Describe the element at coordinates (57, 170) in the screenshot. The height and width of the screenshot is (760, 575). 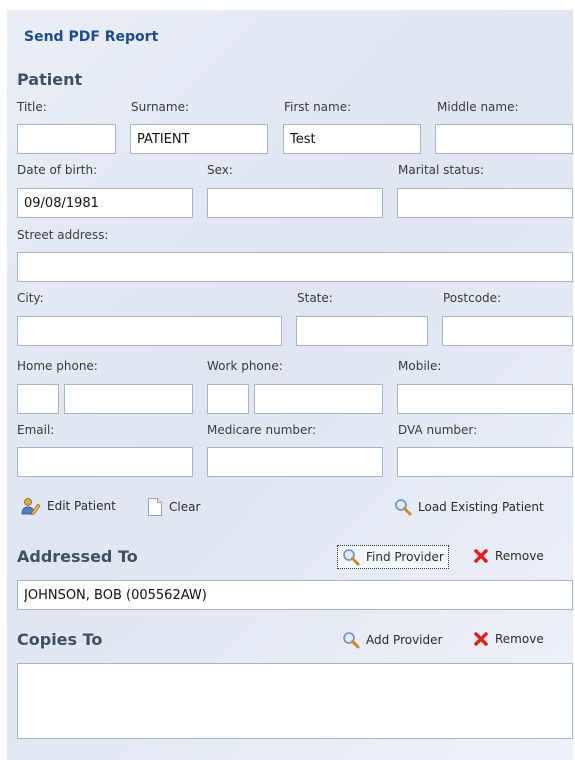
I see `dob-label: Date of birth:` at that location.